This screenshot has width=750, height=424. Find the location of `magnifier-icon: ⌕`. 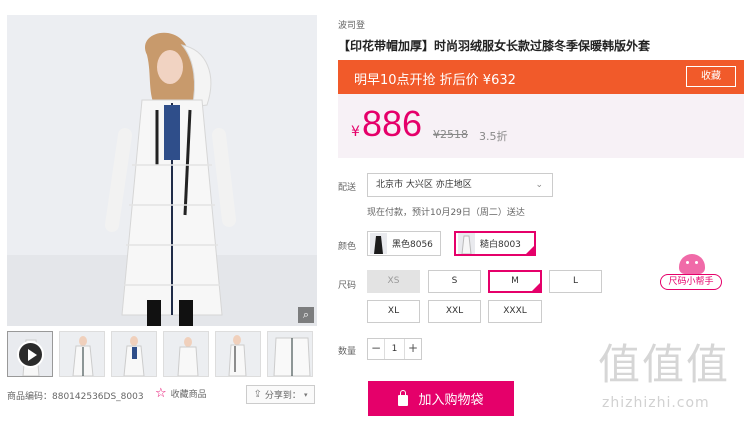

magnifier-icon: ⌕ is located at coordinates (306, 315).